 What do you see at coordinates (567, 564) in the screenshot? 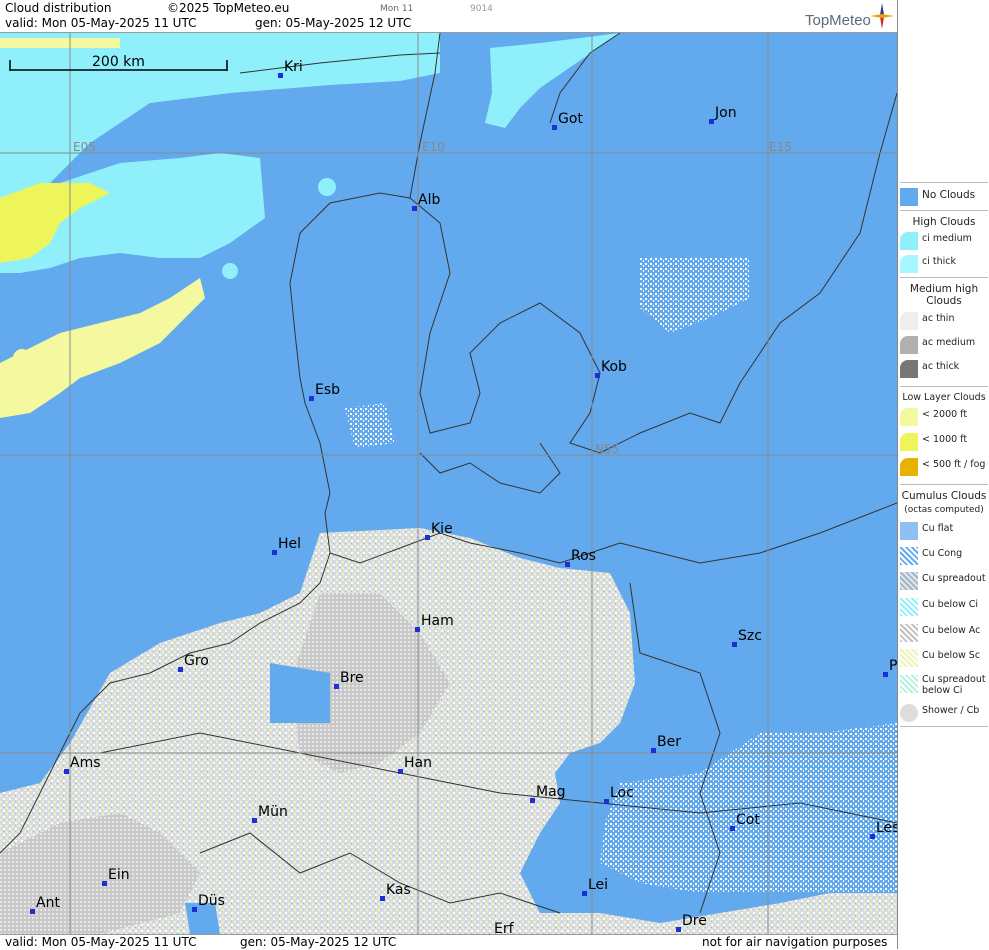
I see `city-marker-ros` at bounding box center [567, 564].